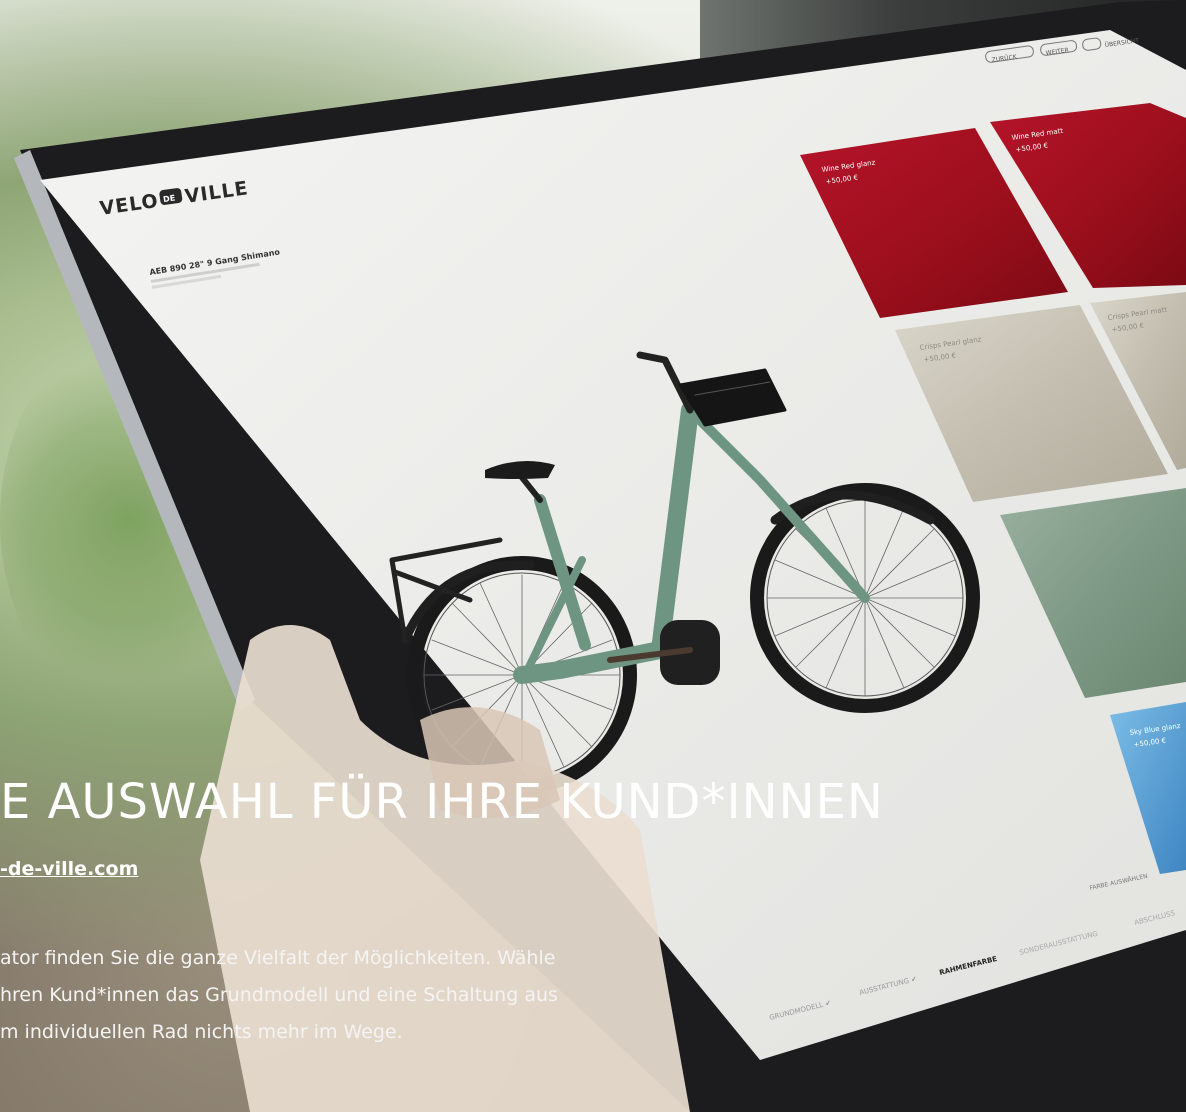  What do you see at coordinates (69, 869) in the screenshot?
I see `website-link: -de-ville.com` at bounding box center [69, 869].